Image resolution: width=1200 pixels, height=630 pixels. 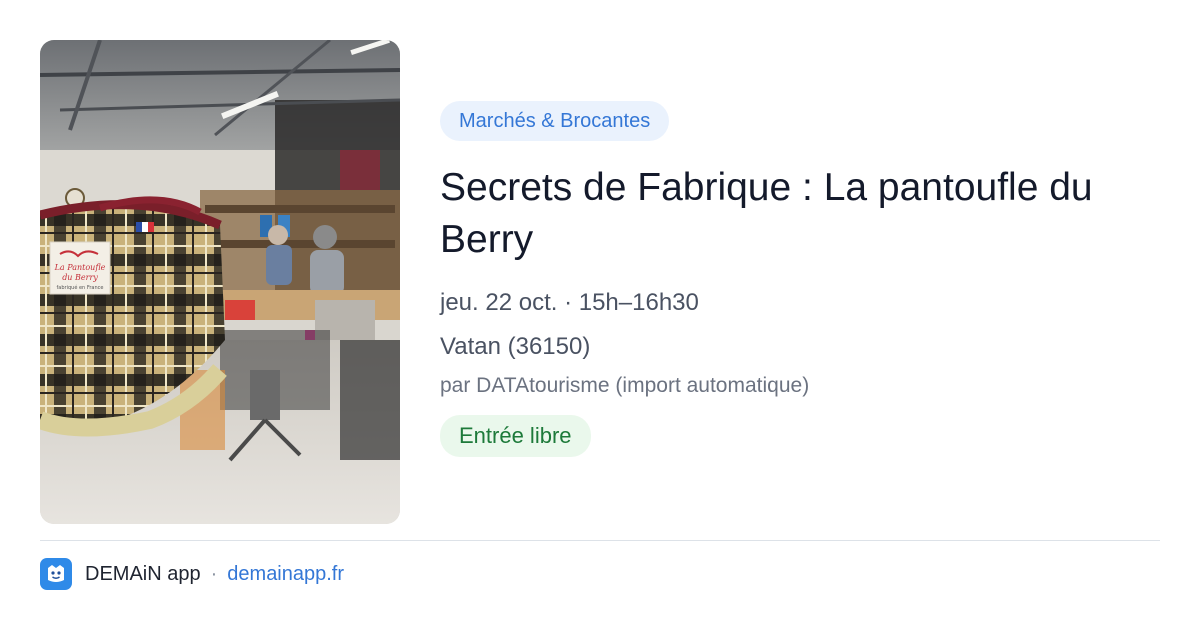 I want to click on app-domain-link: demainapp.fr, so click(x=285, y=574).